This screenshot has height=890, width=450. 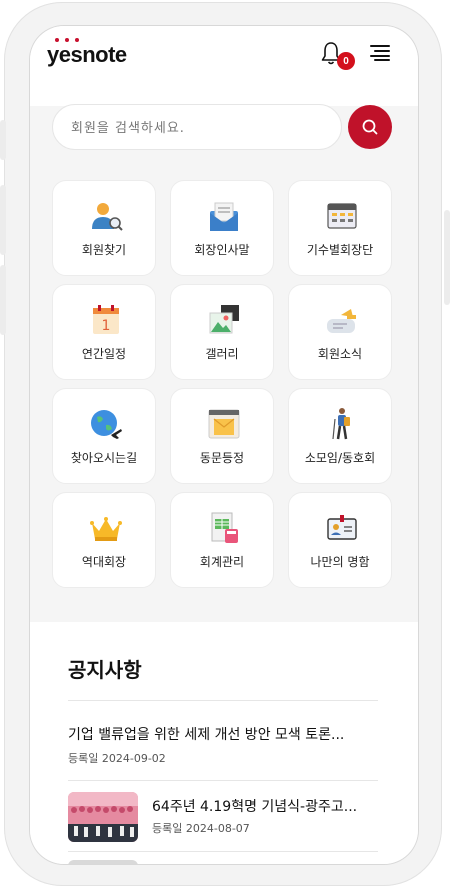 I want to click on notice-item-date: 등록일 2024-08-07, so click(x=201, y=828).